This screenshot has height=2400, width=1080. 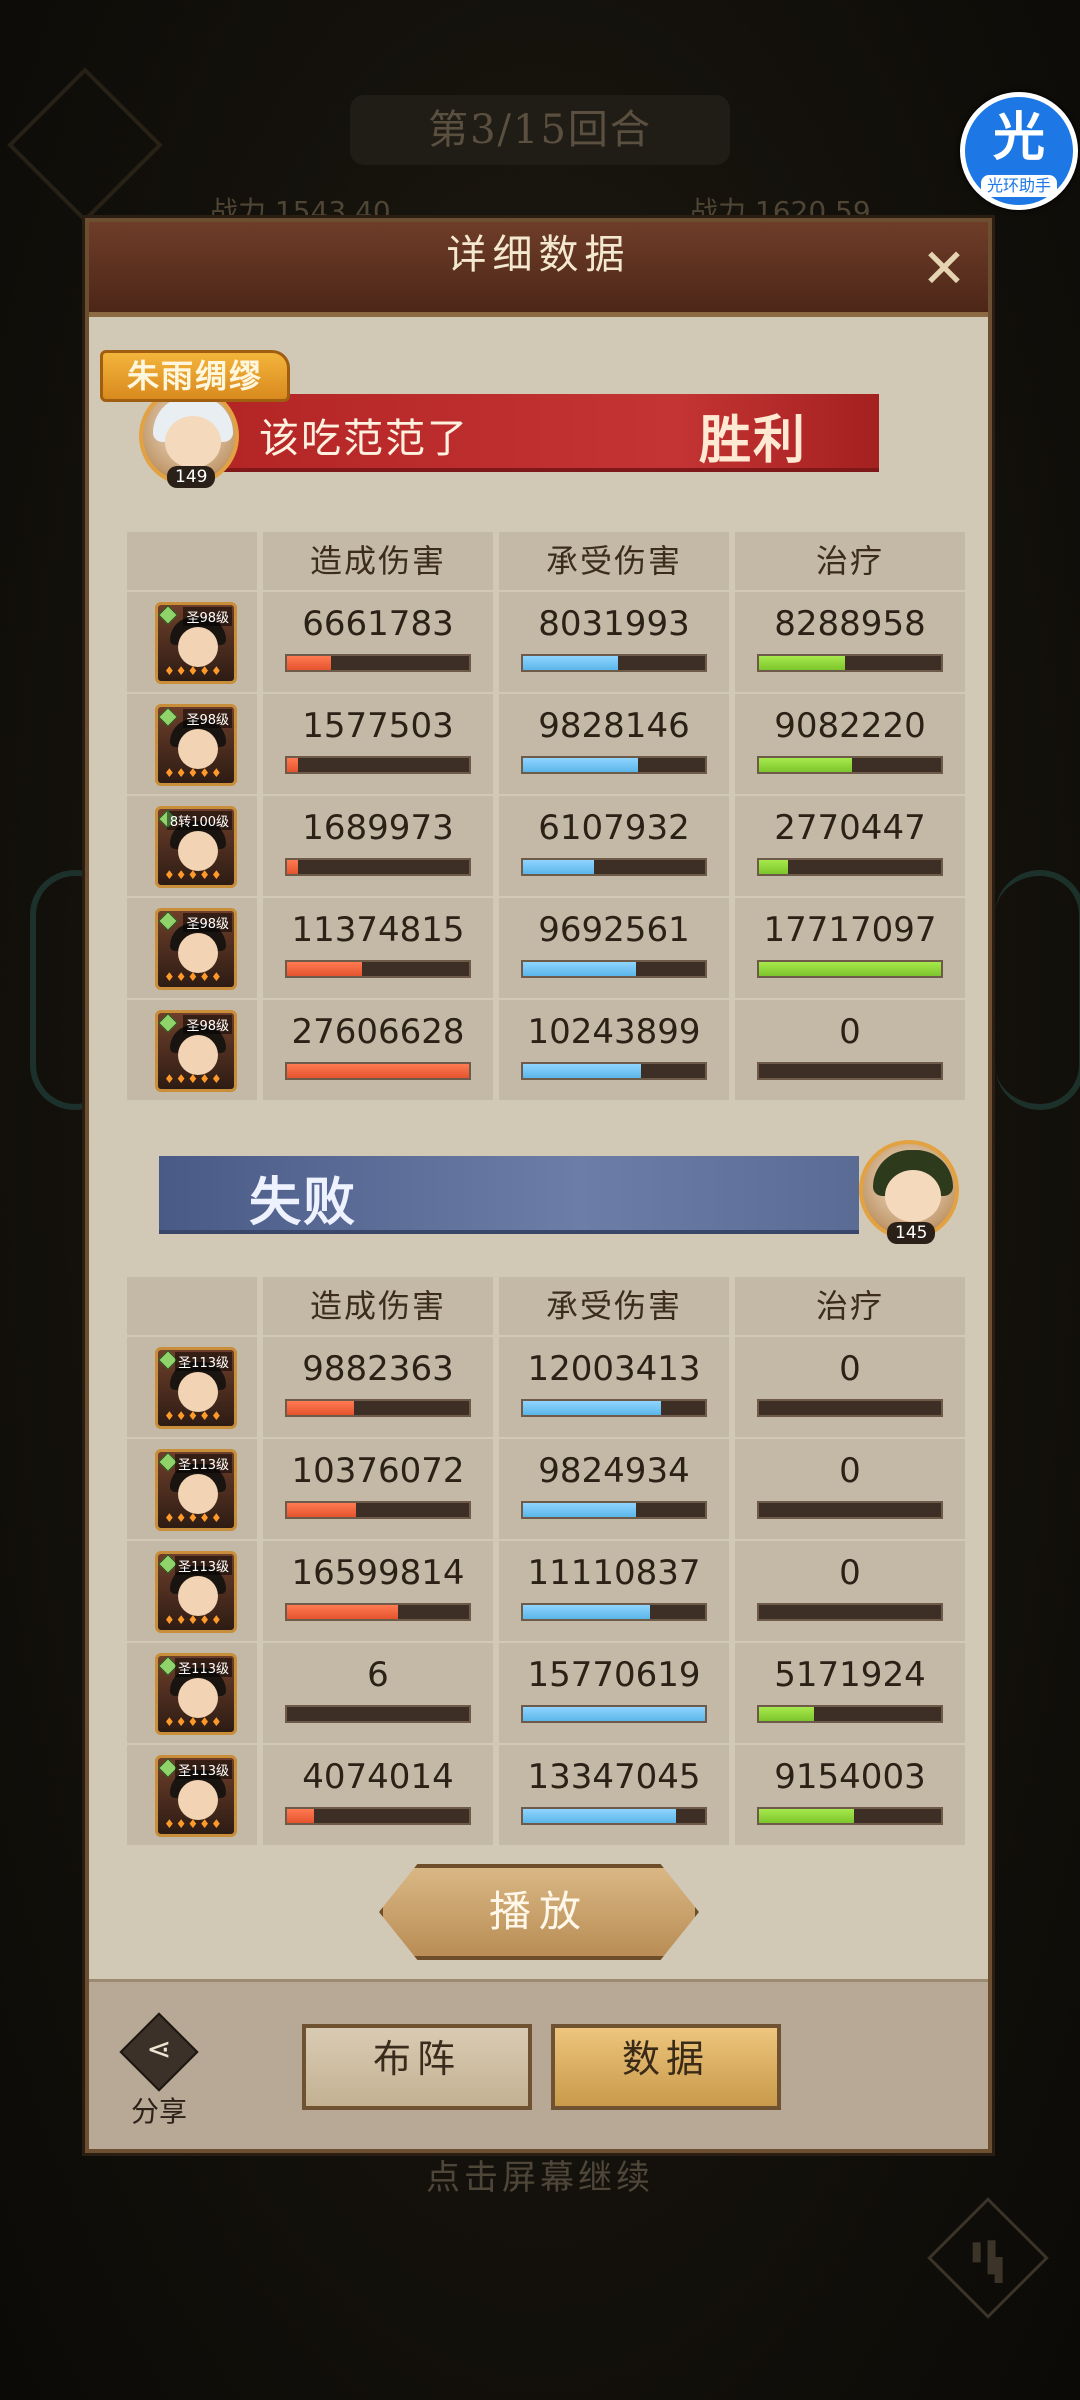 What do you see at coordinates (538, 255) in the screenshot?
I see `dialog-title: 详细数据` at bounding box center [538, 255].